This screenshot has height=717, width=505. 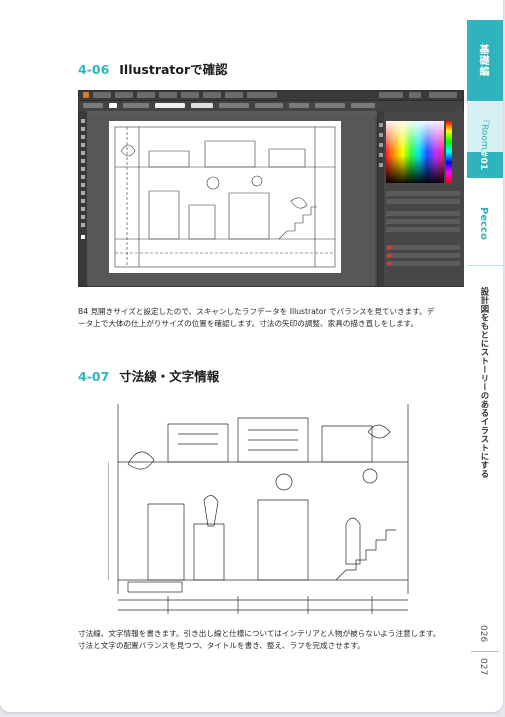 I want to click on page-number-right: 027, so click(x=483, y=667).